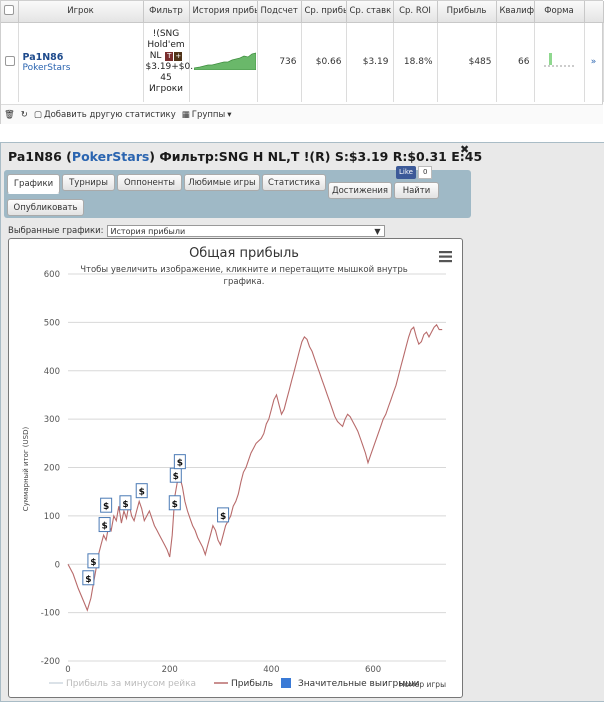  I want to click on select-all-header, so click(10, 12).